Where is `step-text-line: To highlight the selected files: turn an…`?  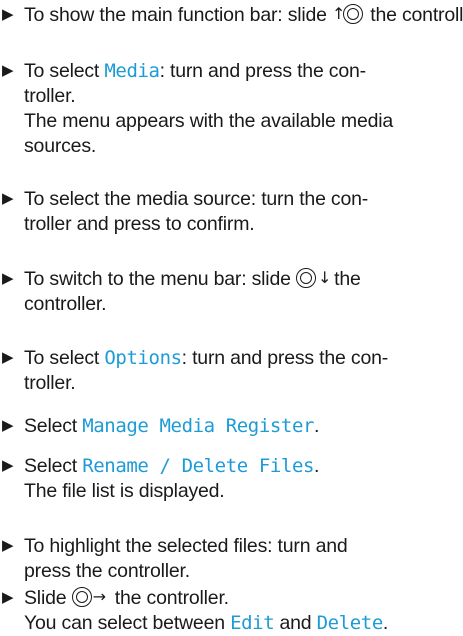 step-text-line: To highlight the selected files: turn an… is located at coordinates (186, 546).